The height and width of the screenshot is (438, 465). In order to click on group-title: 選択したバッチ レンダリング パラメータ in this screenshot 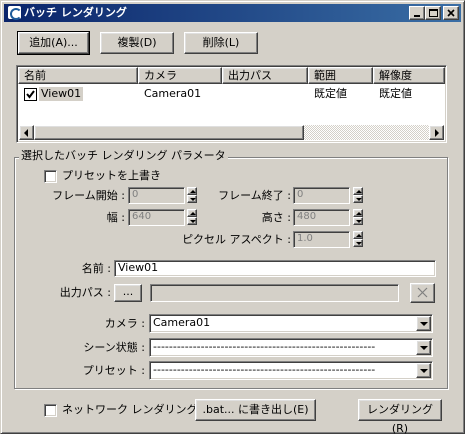, I will do `click(123, 156)`.